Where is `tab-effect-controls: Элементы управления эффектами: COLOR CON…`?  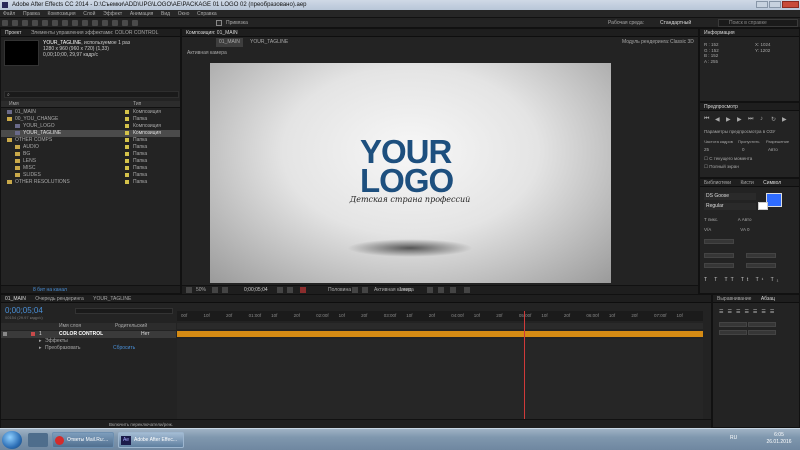 tab-effect-controls: Элементы управления эффектами: COLOR CON… is located at coordinates (94, 33).